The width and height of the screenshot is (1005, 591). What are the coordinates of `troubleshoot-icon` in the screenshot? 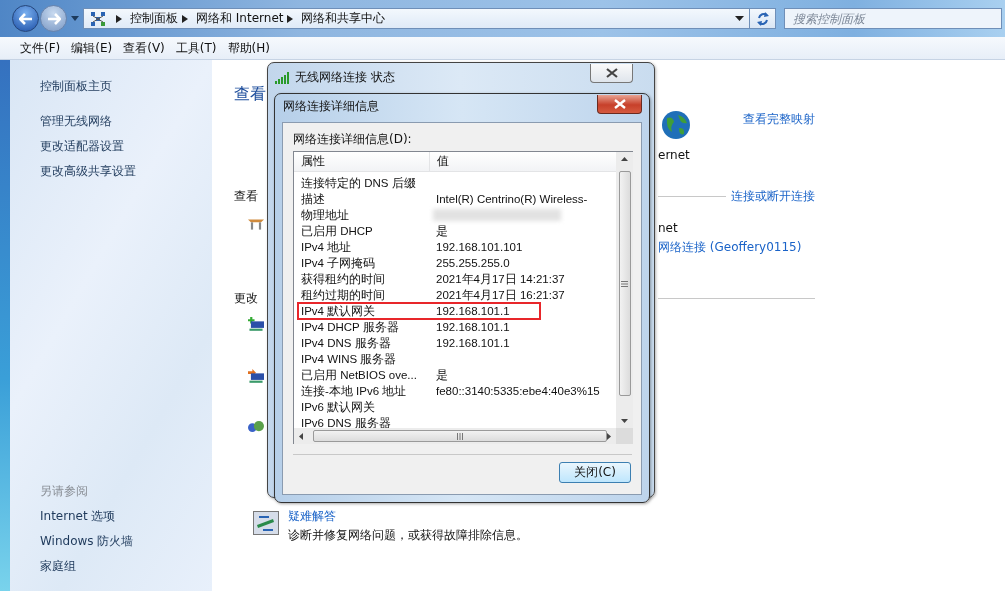 It's located at (266, 523).